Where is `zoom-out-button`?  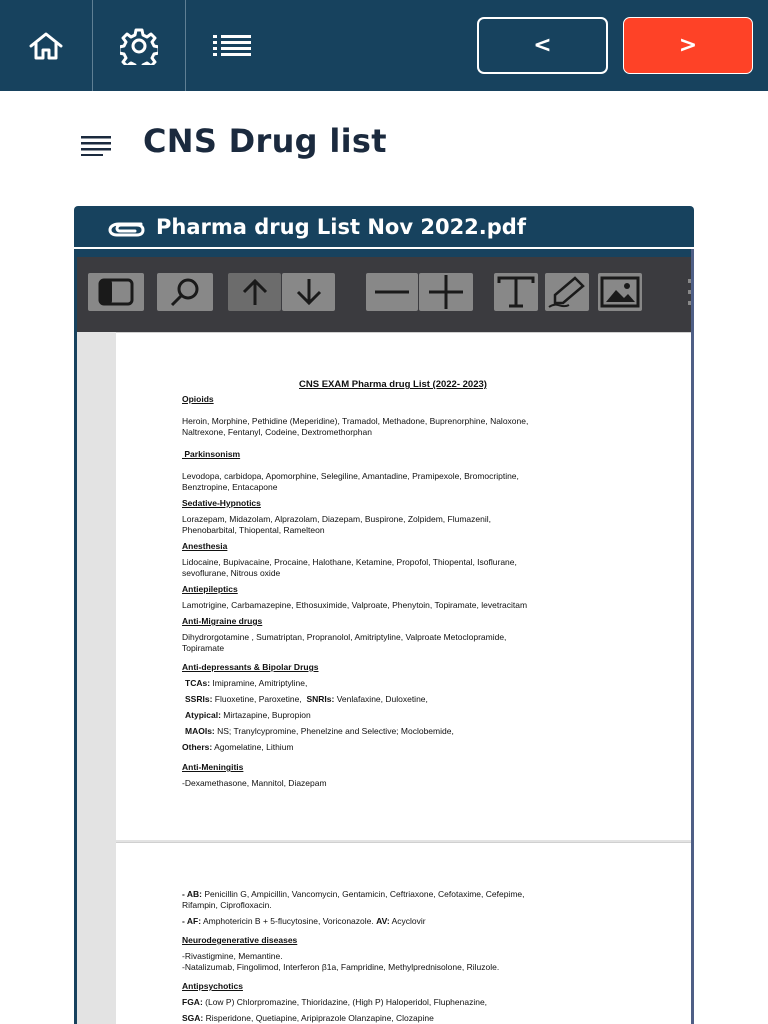
zoom-out-button is located at coordinates (392, 292).